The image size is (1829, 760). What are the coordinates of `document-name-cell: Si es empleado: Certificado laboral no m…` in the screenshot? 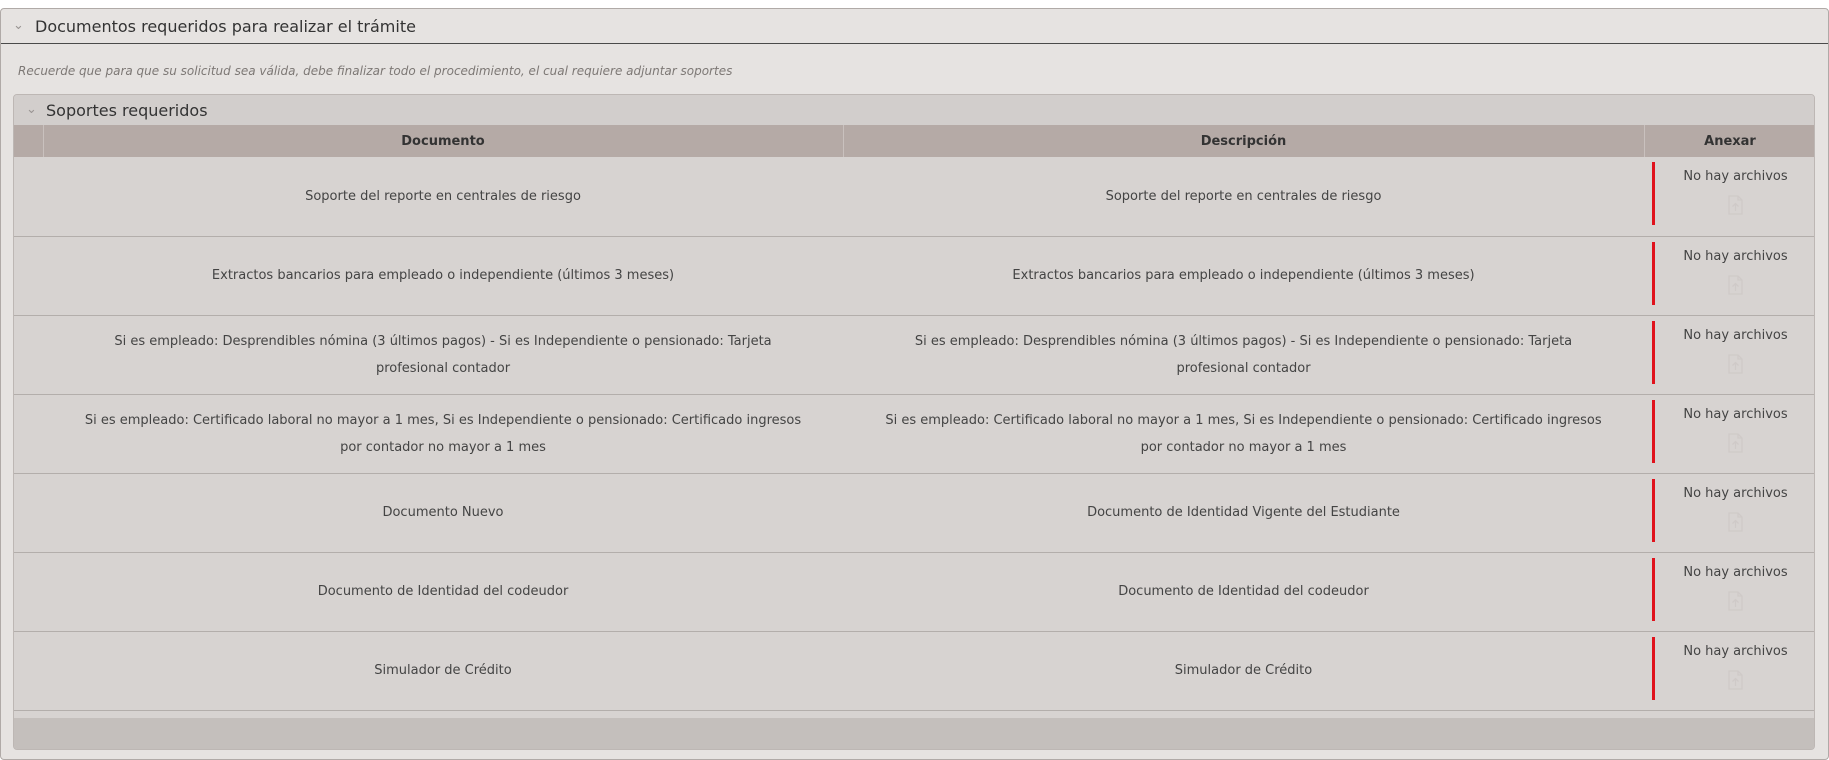 It's located at (443, 434).